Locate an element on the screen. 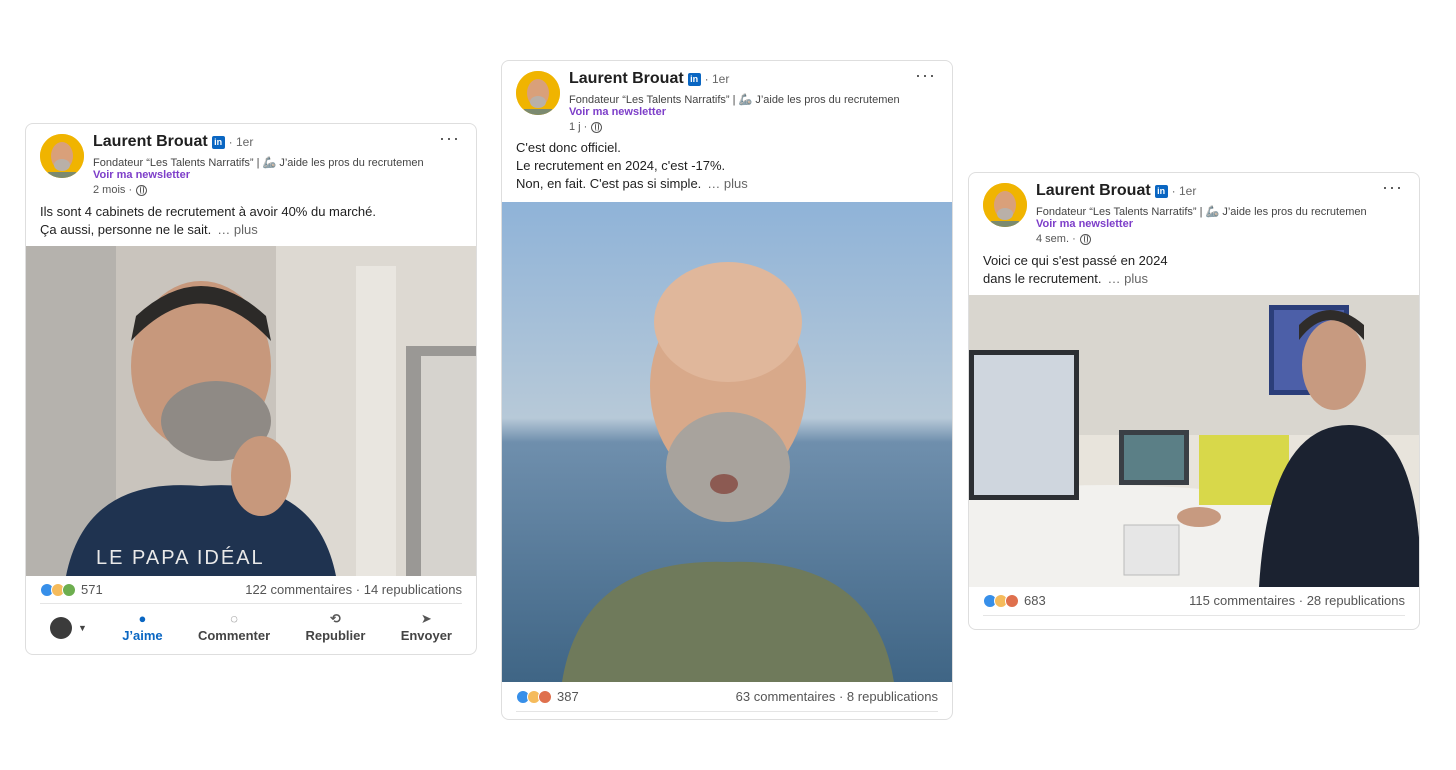 The image size is (1456, 770). comment-icon: ◌ is located at coordinates (234, 618).